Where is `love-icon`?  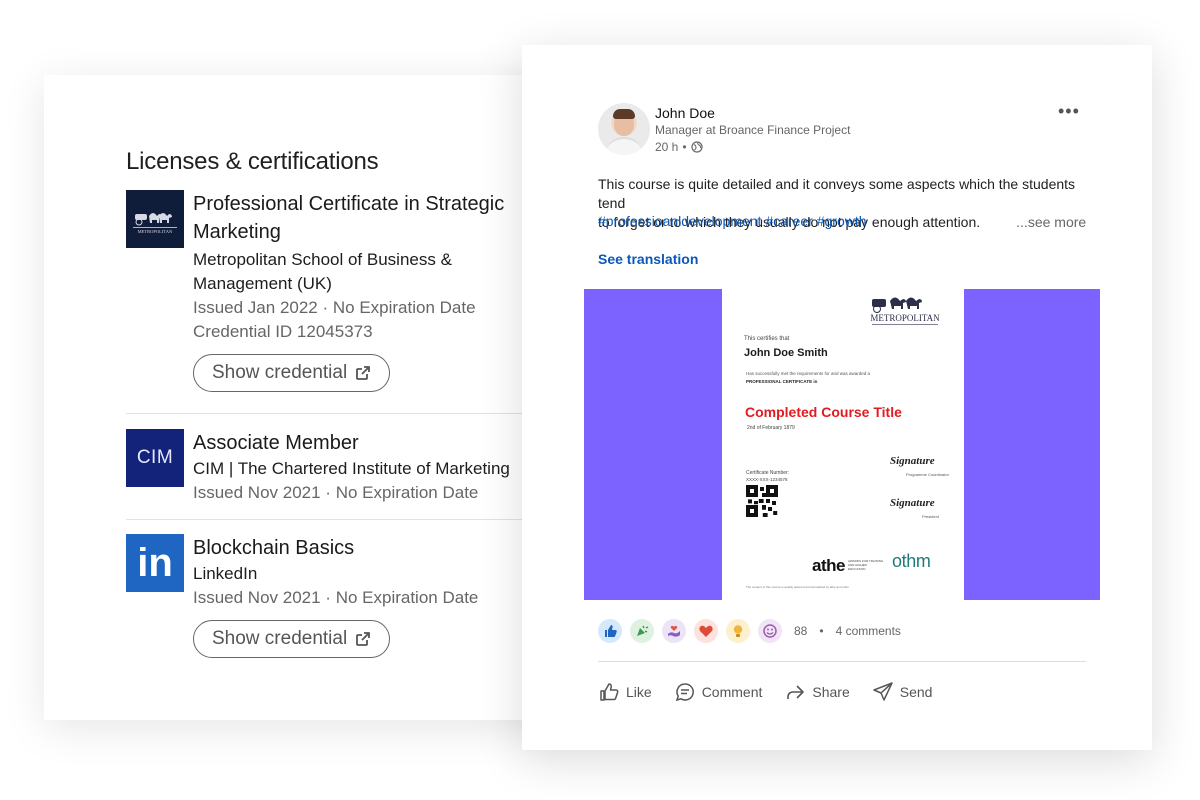
love-icon is located at coordinates (706, 631).